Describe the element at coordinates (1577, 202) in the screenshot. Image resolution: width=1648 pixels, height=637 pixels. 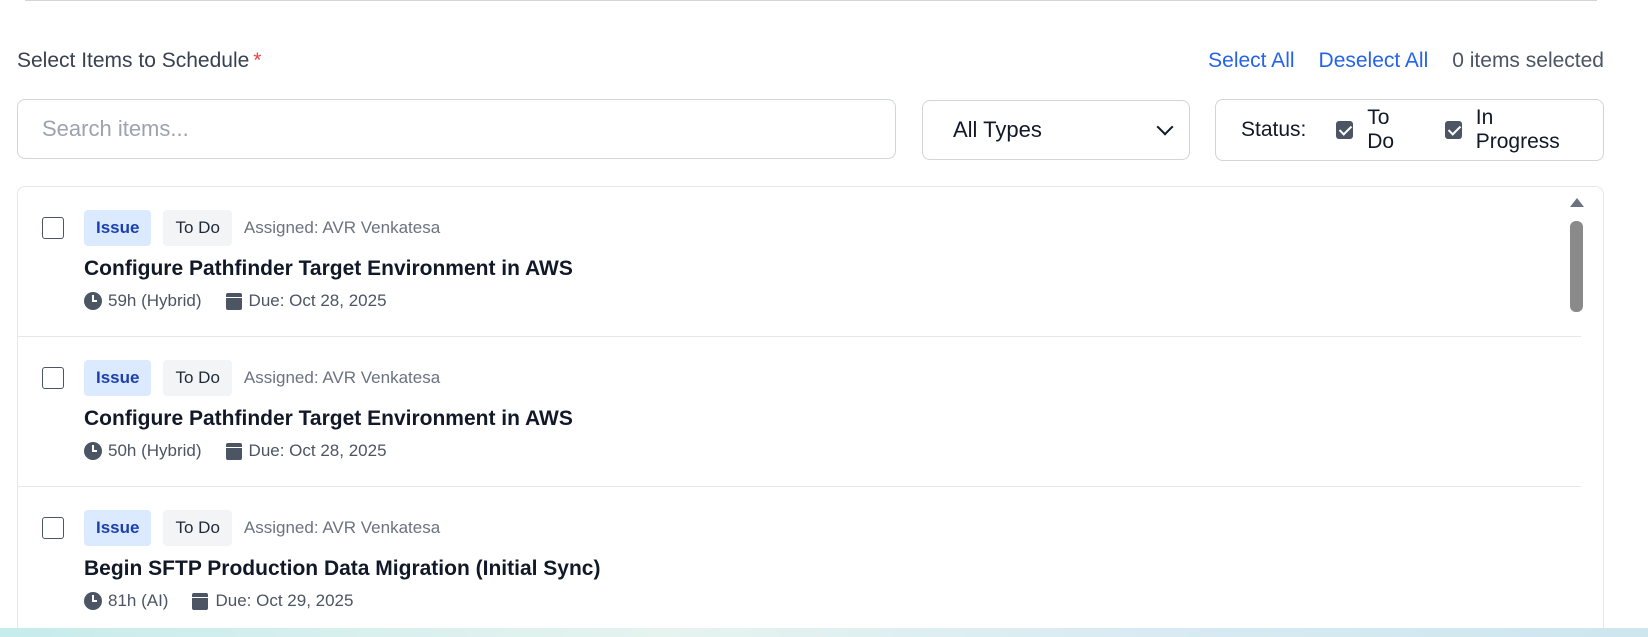
I see `scroll-up-arrow-icon` at that location.